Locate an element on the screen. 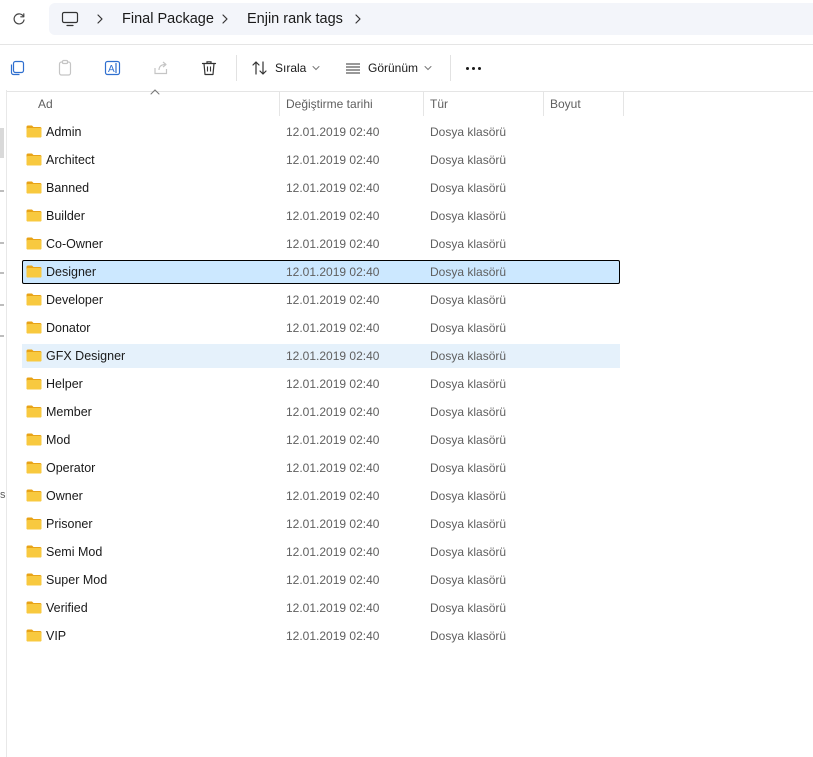  file-row: Donator 12.01.2019 02:40 Dosya klasörü is located at coordinates (321, 328).